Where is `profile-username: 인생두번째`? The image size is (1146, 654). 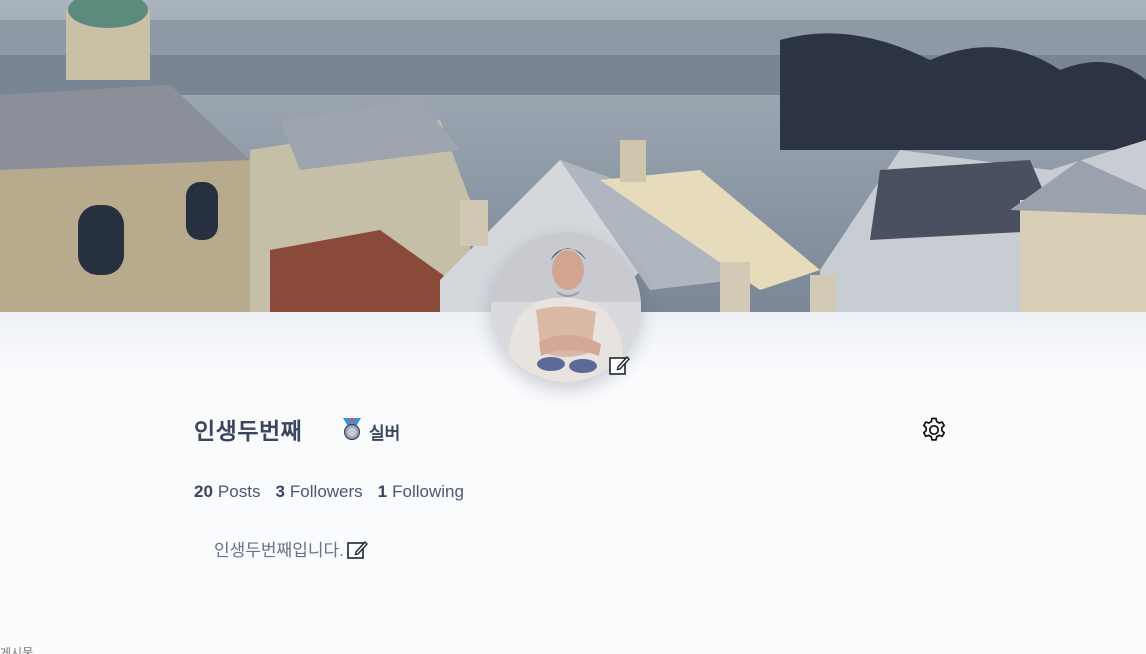
profile-username: 인생두번째 is located at coordinates (248, 431).